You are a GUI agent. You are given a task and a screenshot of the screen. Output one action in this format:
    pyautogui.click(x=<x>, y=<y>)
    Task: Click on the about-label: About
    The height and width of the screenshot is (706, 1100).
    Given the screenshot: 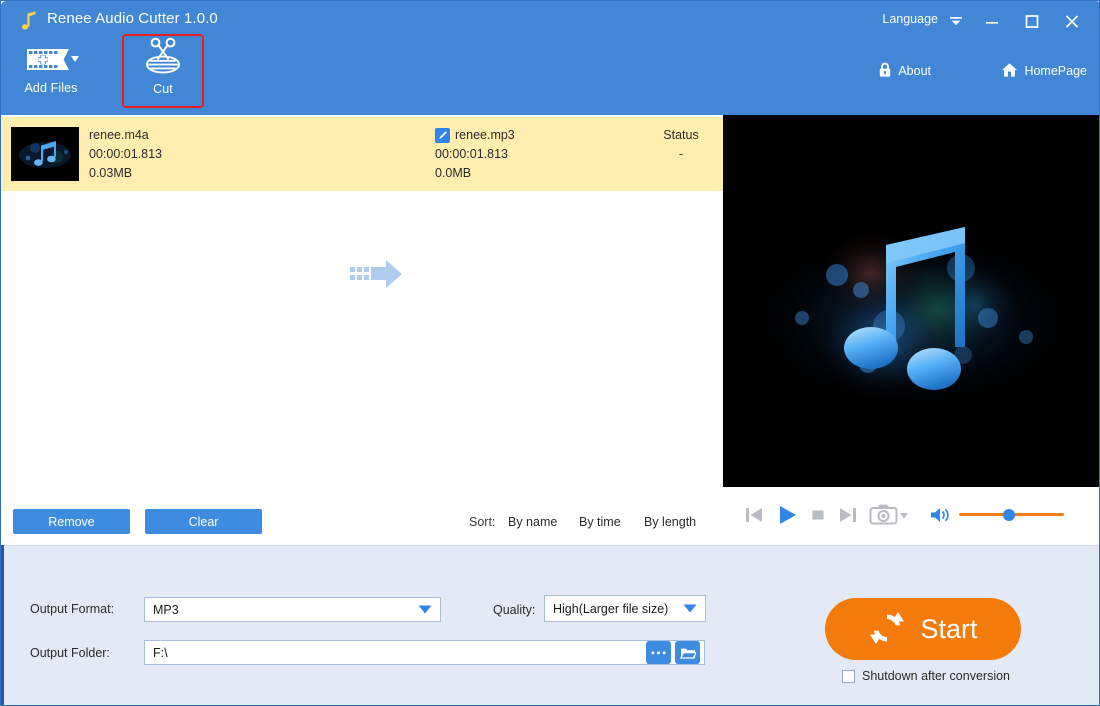 What is the action you would take?
    pyautogui.click(x=914, y=71)
    